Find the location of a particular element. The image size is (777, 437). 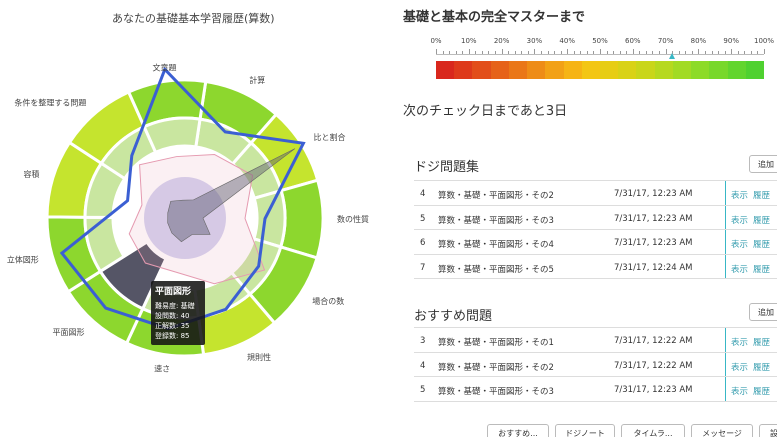

radar-axis-label: 速さ is located at coordinates (162, 368).